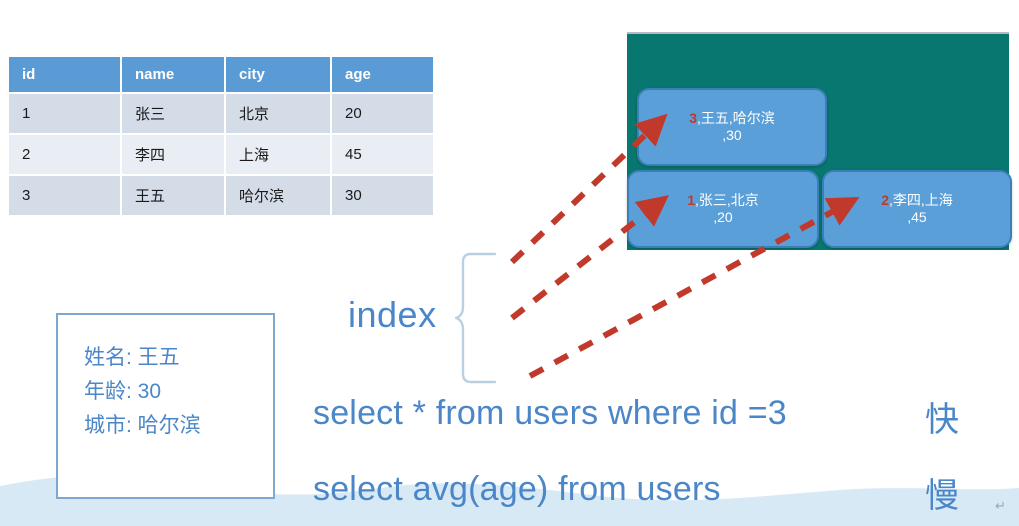 The image size is (1019, 526). I want to click on sql-statement-row-2: select avg(age) from users, so click(517, 489).